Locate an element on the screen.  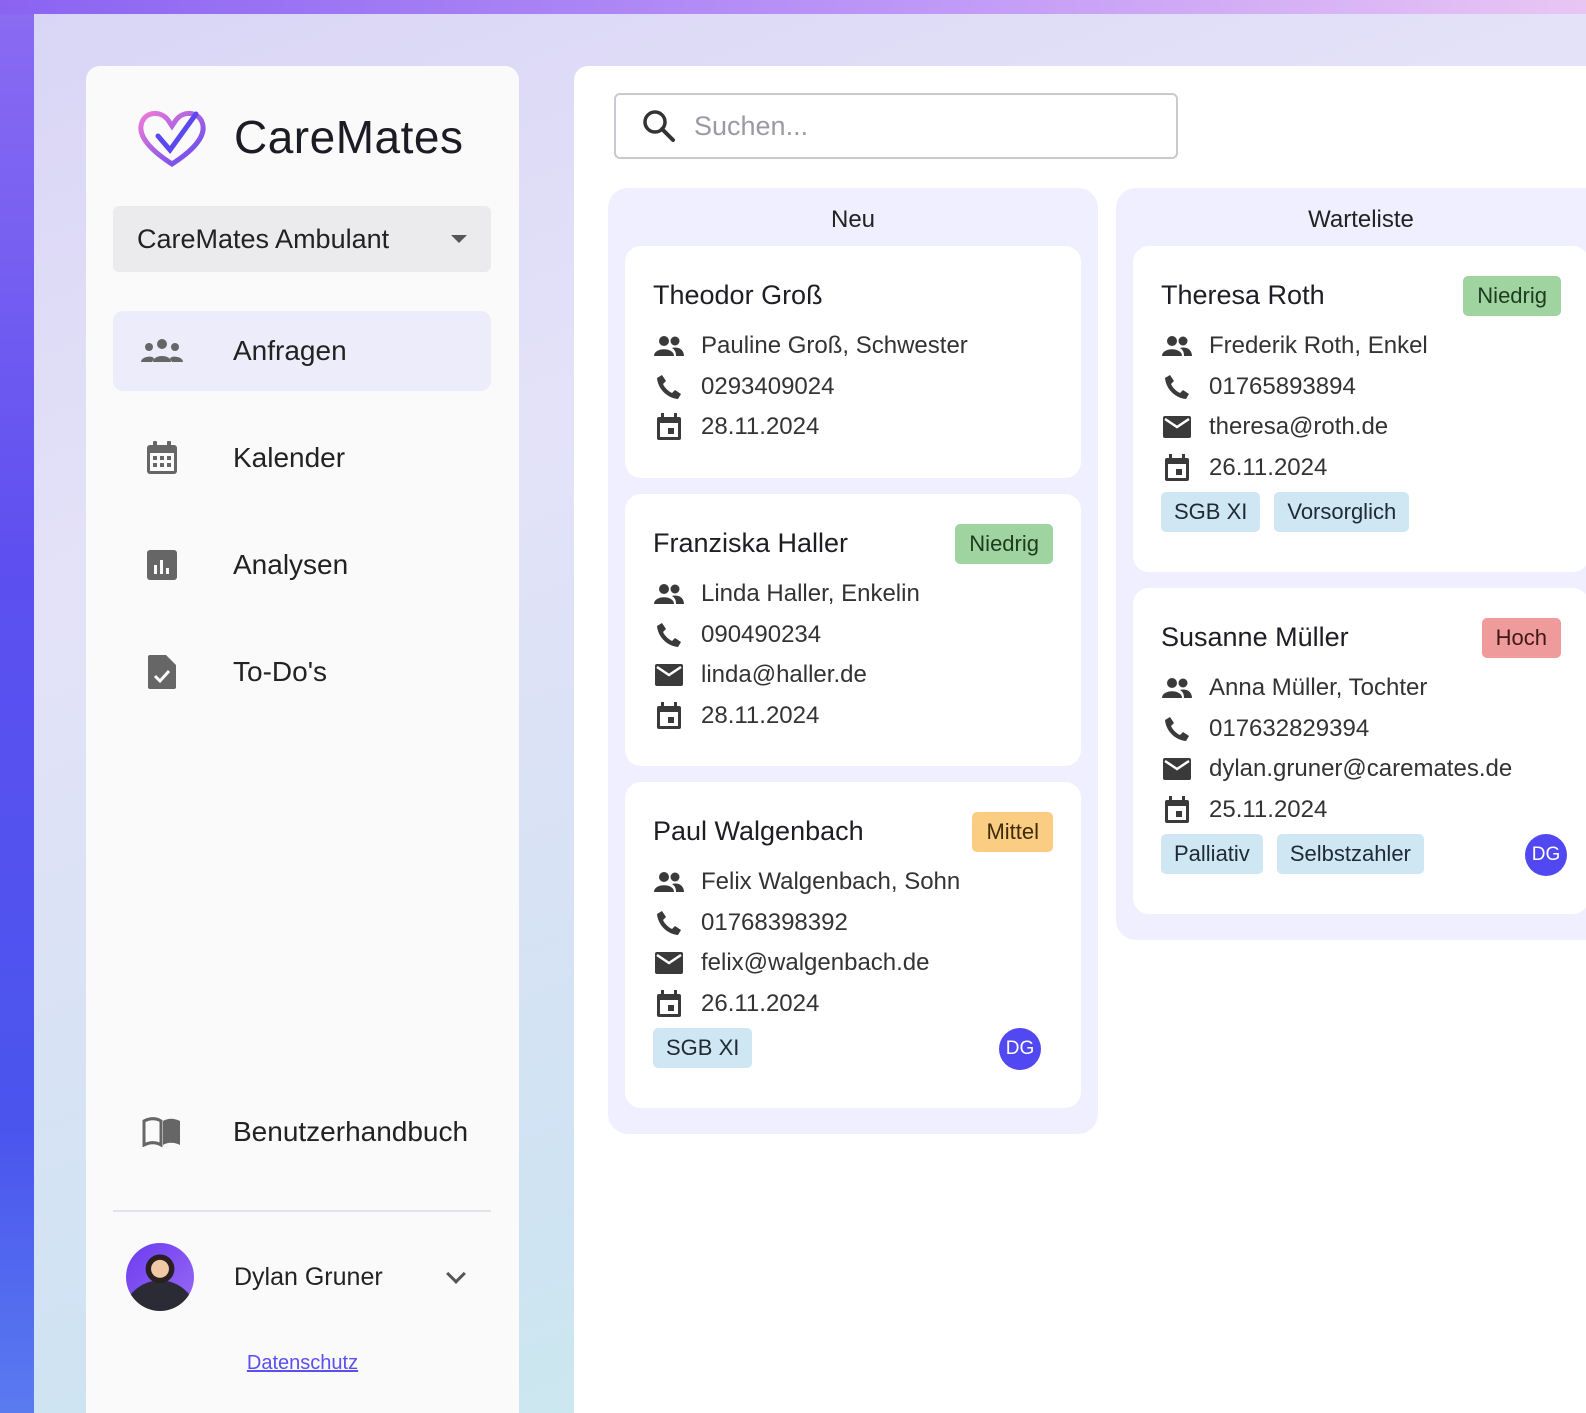
heart-logo-icon is located at coordinates (172, 139).